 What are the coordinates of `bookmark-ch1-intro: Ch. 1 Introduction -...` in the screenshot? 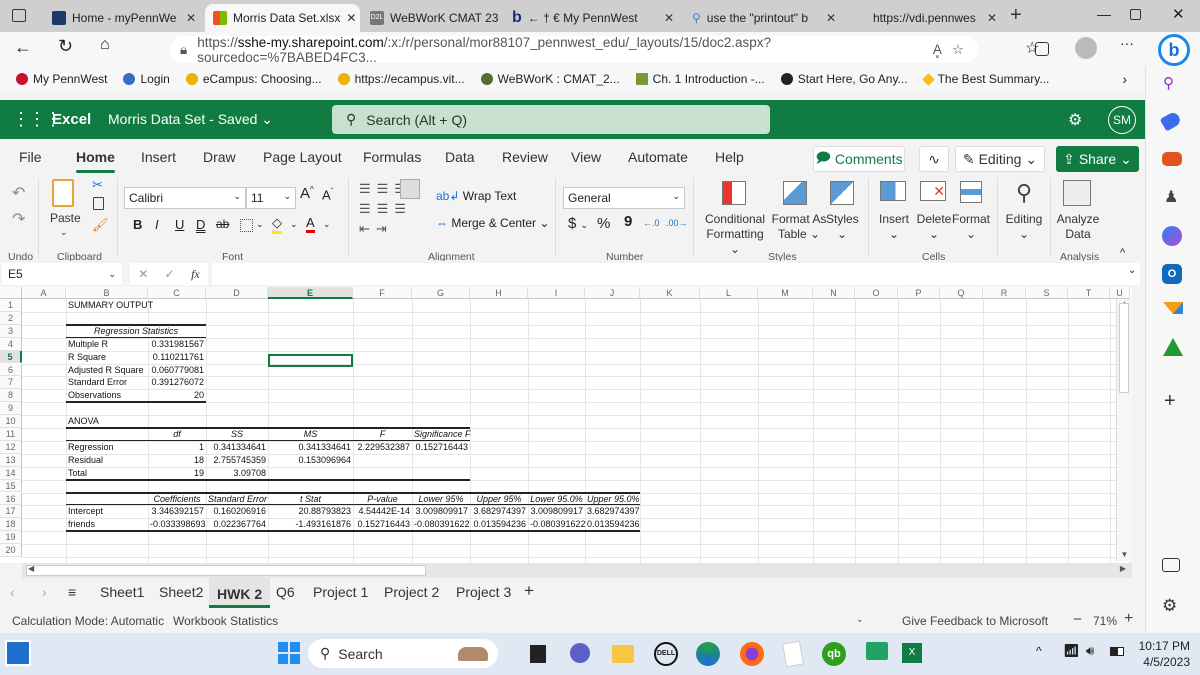 It's located at (700, 79).